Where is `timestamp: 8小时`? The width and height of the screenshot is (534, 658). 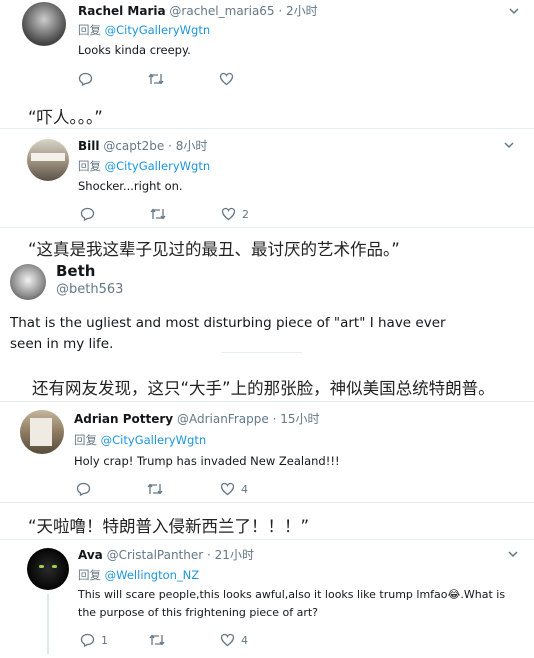
timestamp: 8小时 is located at coordinates (192, 146).